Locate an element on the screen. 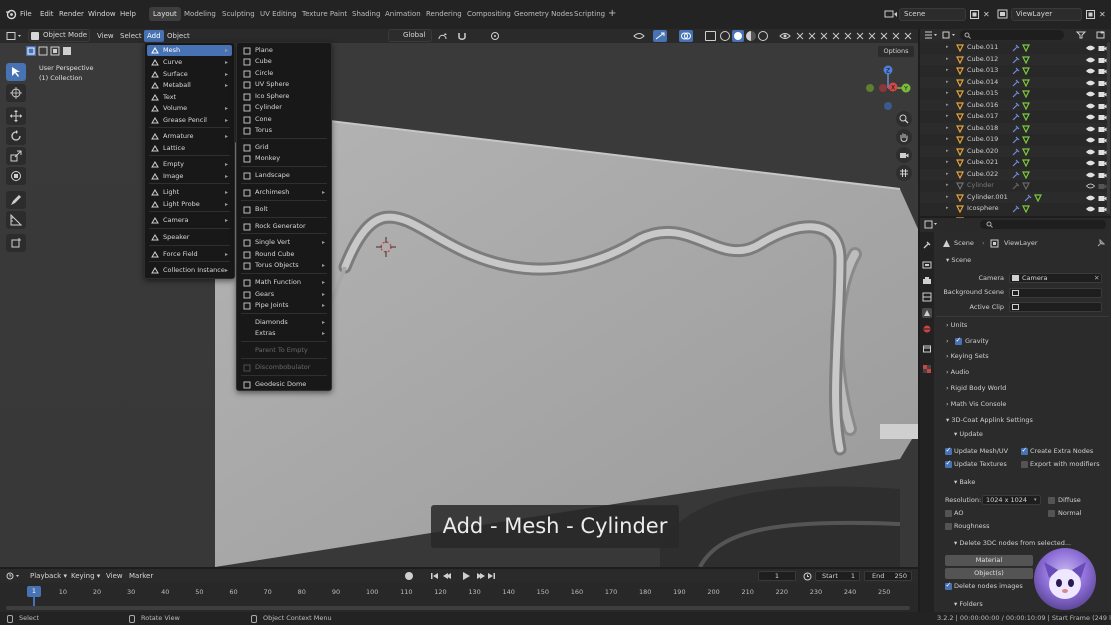  export-modifiers-checkbox is located at coordinates (1024, 464).